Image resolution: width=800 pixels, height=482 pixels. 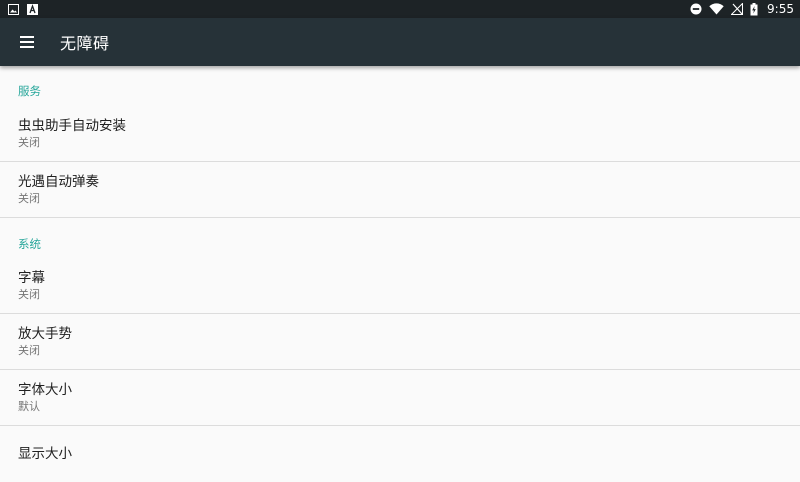 I want to click on pref-title: 光遇自动弹奏, so click(x=58, y=182).